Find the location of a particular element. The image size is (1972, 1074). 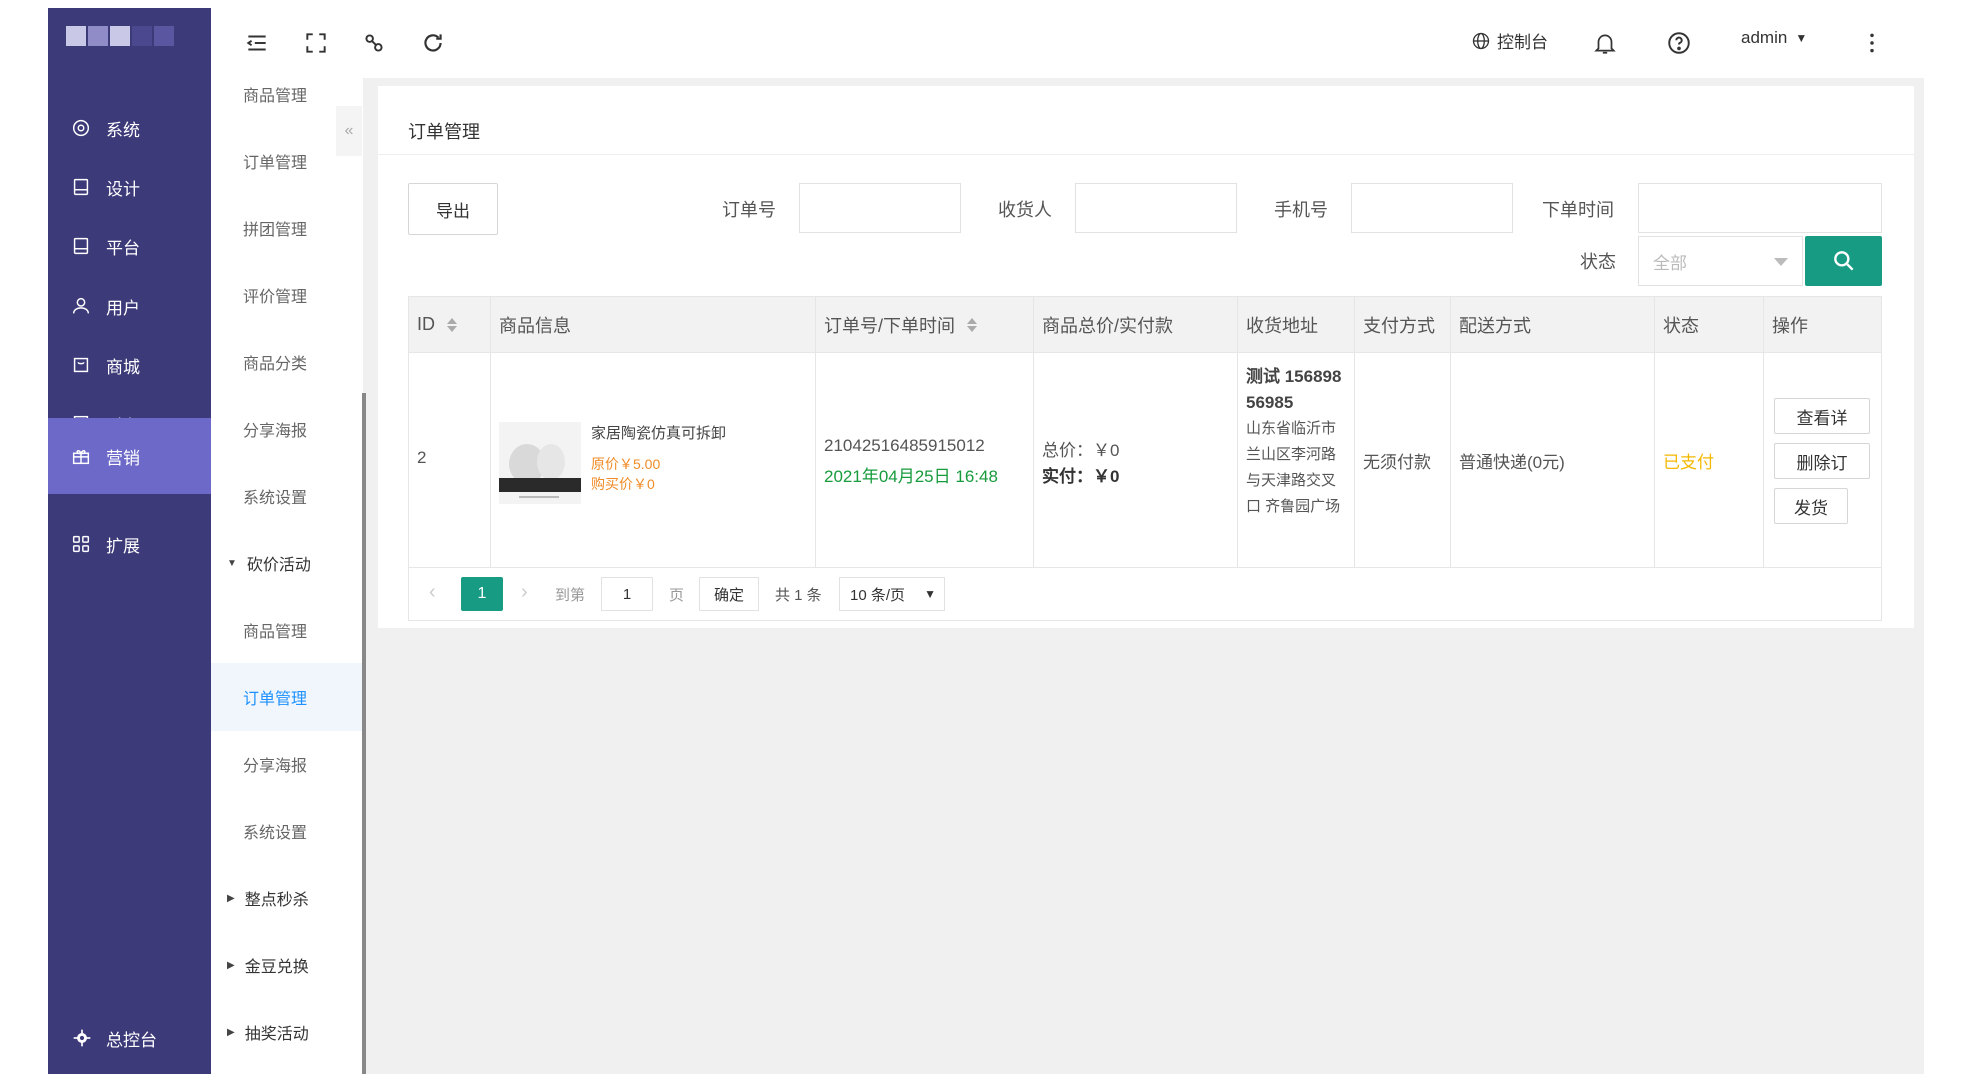

page-number-current: 1 is located at coordinates (482, 594).